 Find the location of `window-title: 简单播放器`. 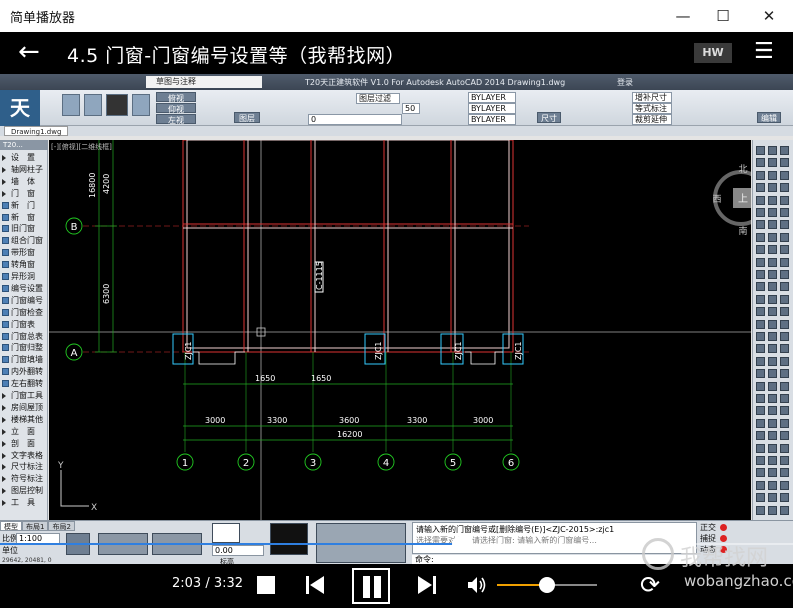

window-title: 简单播放器 is located at coordinates (43, 18).